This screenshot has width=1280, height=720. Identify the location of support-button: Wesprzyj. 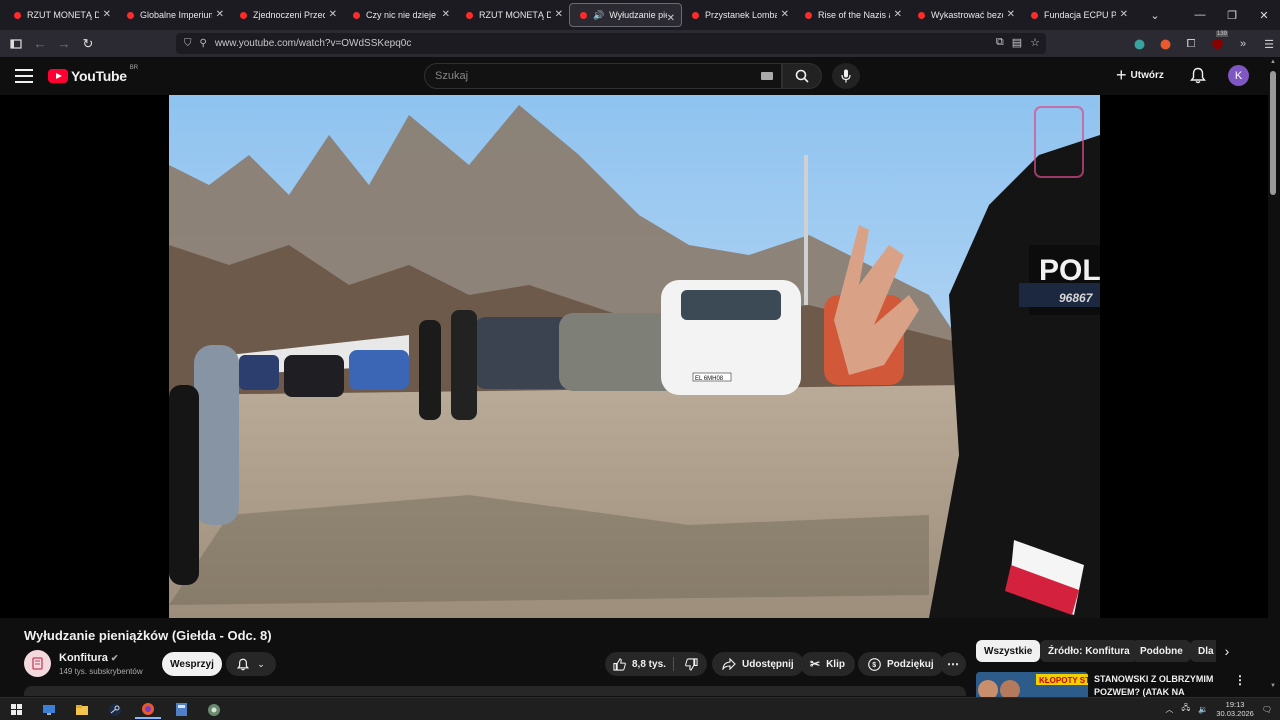
(192, 664).